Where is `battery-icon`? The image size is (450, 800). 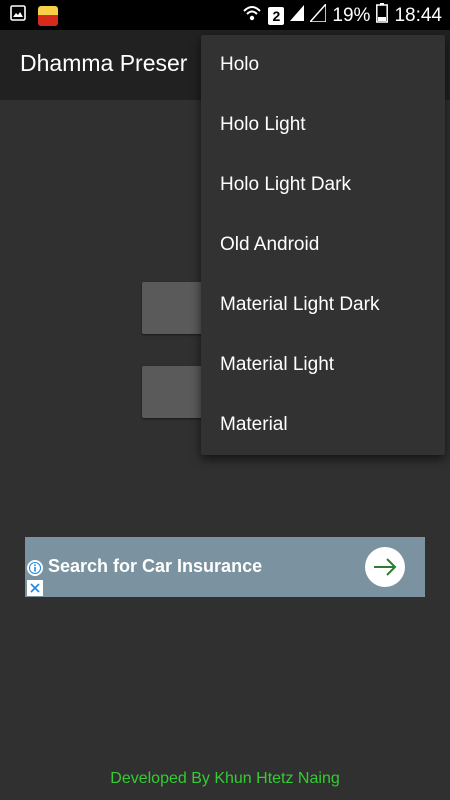
battery-icon is located at coordinates (382, 15).